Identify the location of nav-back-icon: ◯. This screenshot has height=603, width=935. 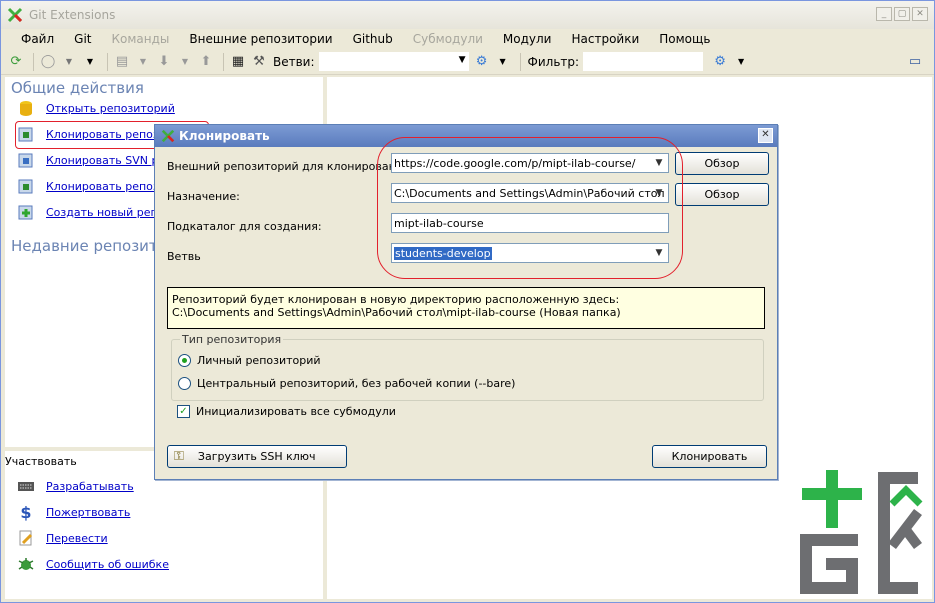
(48, 62).